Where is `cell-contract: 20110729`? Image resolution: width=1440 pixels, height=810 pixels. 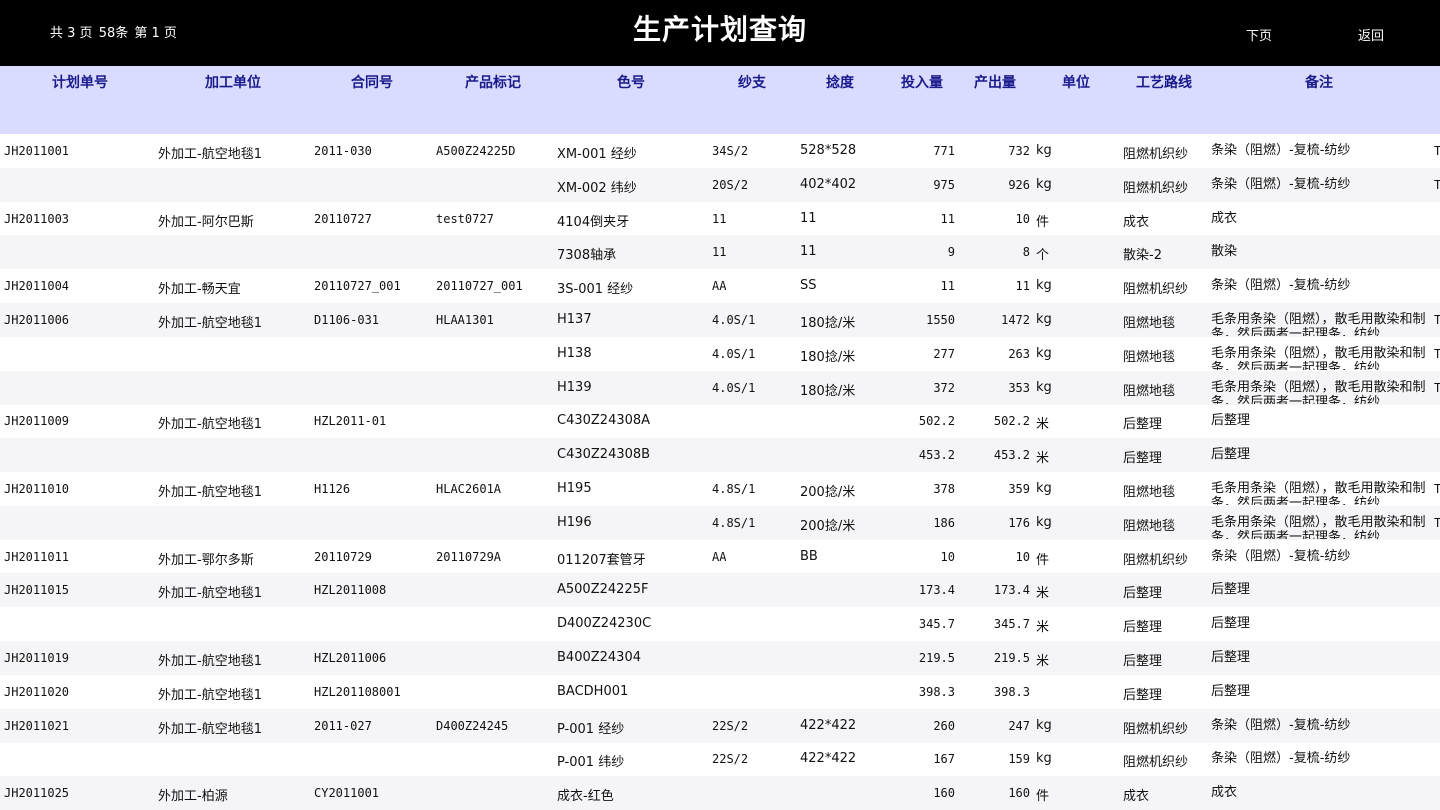
cell-contract: 20110729 is located at coordinates (343, 556).